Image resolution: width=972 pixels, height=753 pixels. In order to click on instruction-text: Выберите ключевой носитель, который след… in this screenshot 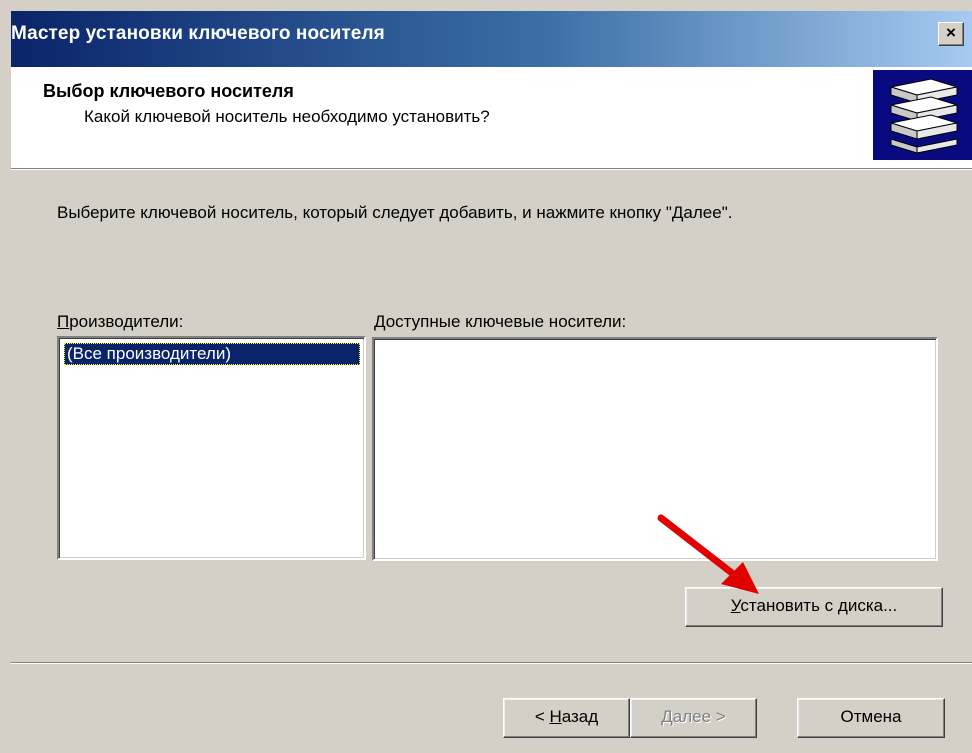, I will do `click(395, 212)`.